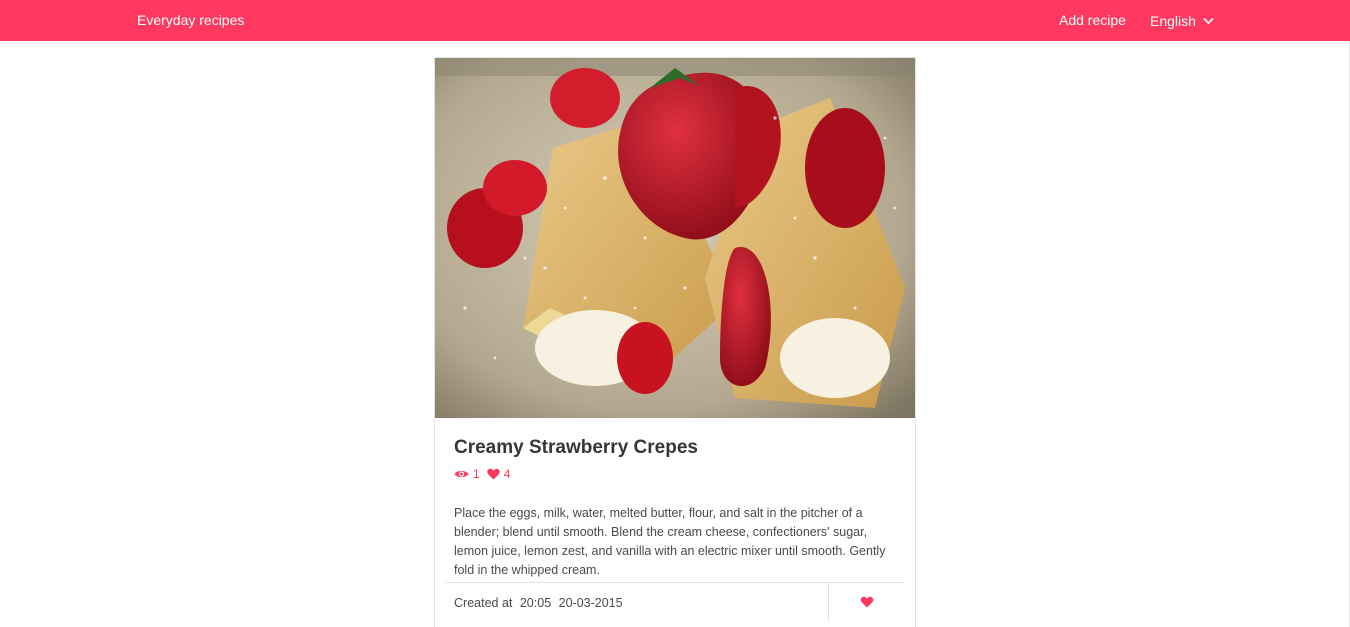 The image size is (1350, 627). What do you see at coordinates (507, 474) in the screenshot?
I see `likes-count: 4` at bounding box center [507, 474].